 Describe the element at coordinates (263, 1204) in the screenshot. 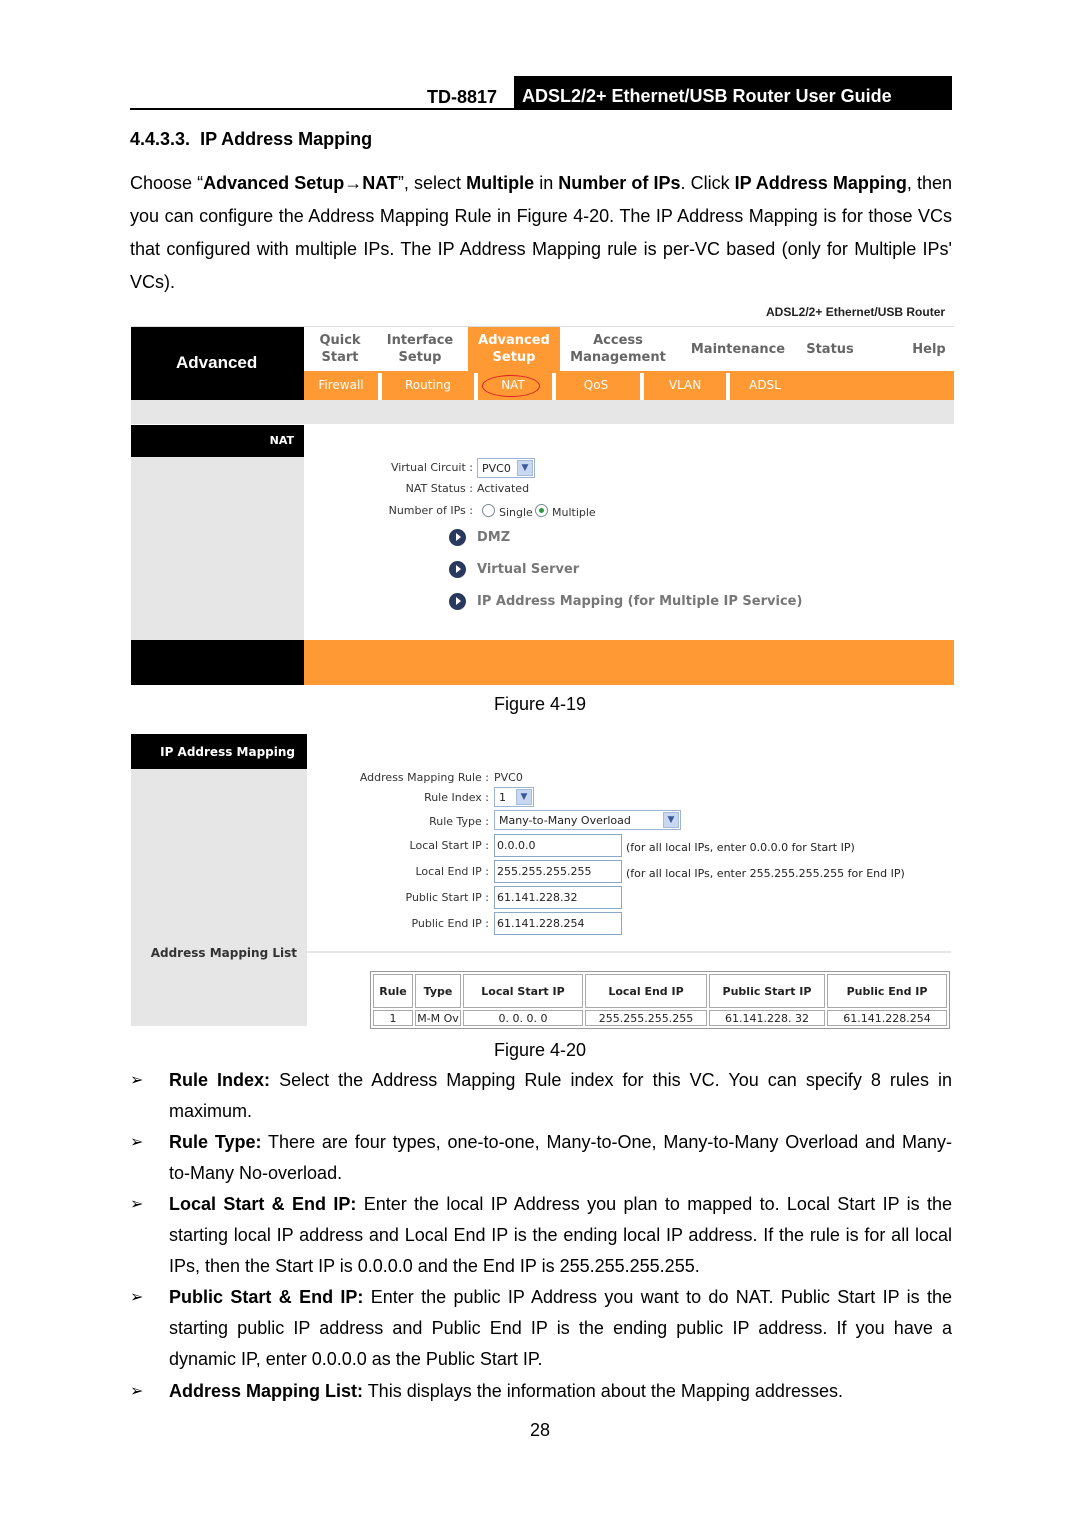

I see `bullet-term: Local Start & End IP:` at that location.